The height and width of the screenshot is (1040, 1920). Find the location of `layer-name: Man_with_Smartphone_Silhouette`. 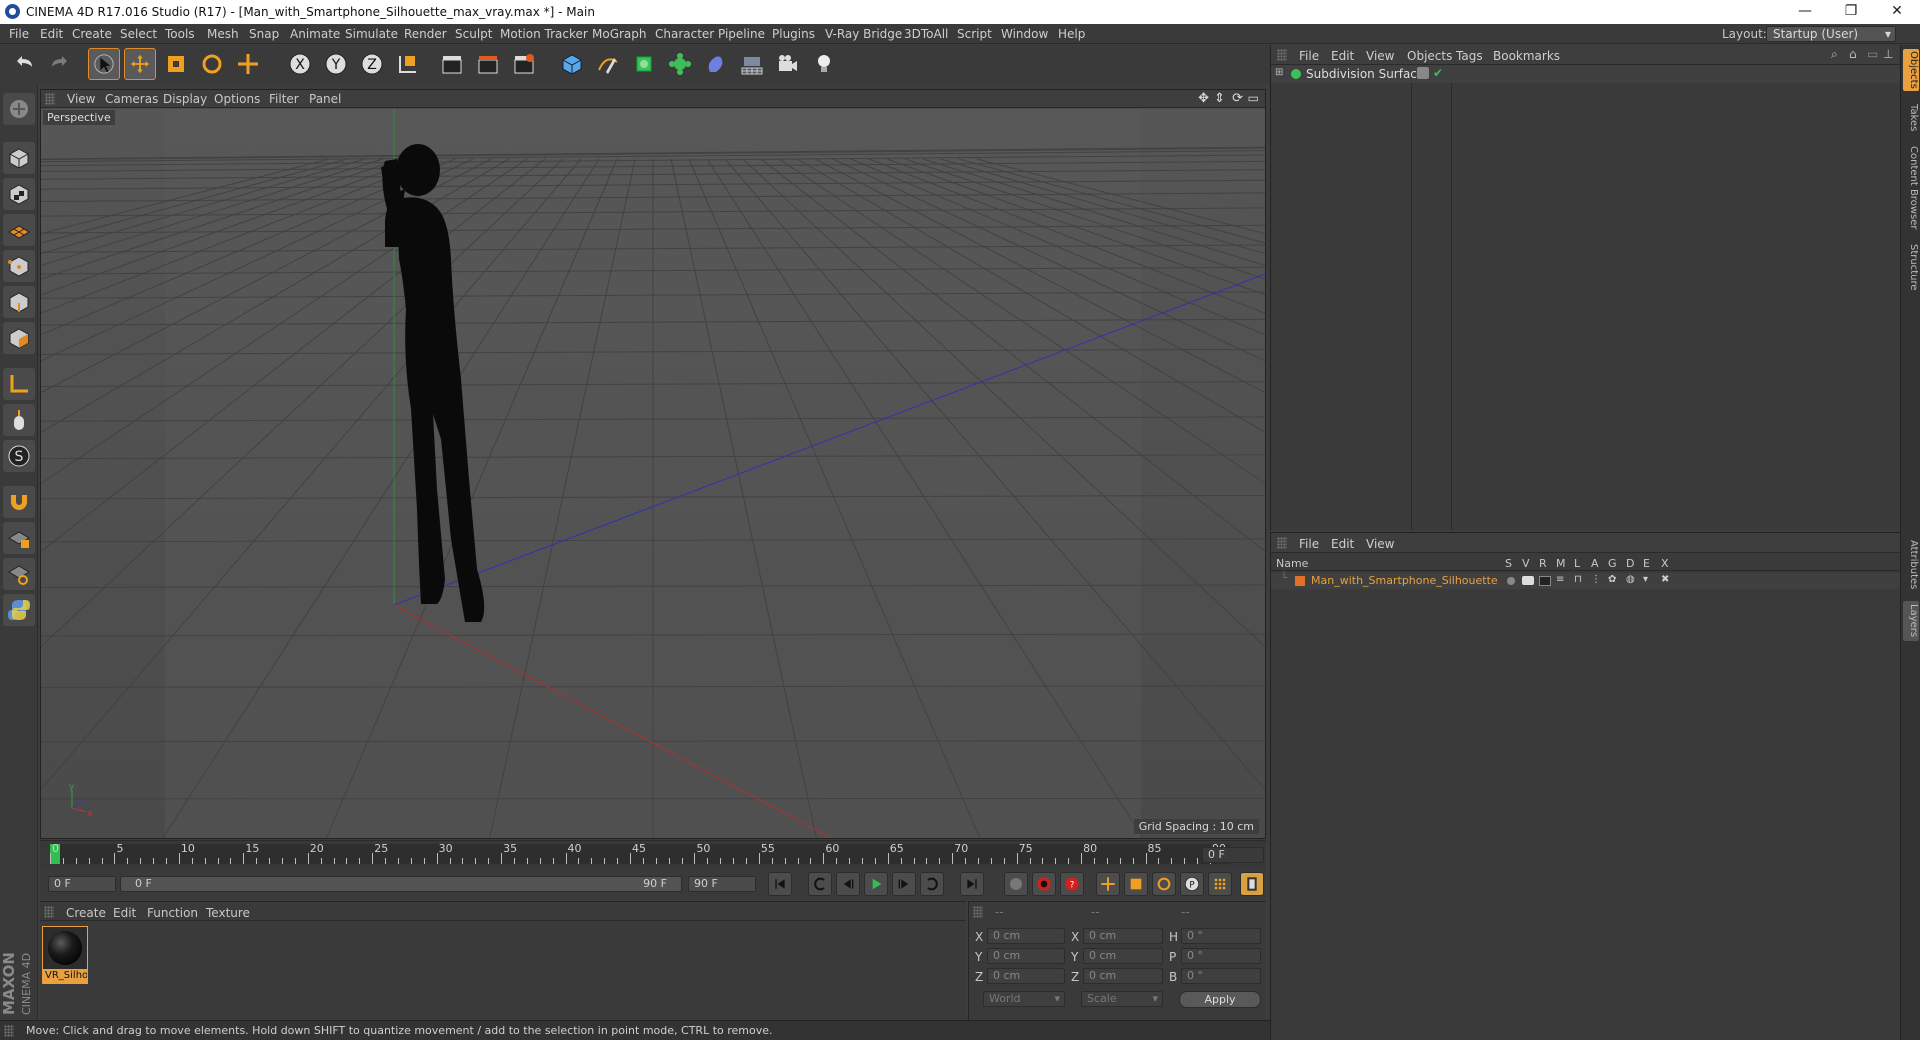

layer-name: Man_with_Smartphone_Silhouette is located at coordinates (1404, 580).